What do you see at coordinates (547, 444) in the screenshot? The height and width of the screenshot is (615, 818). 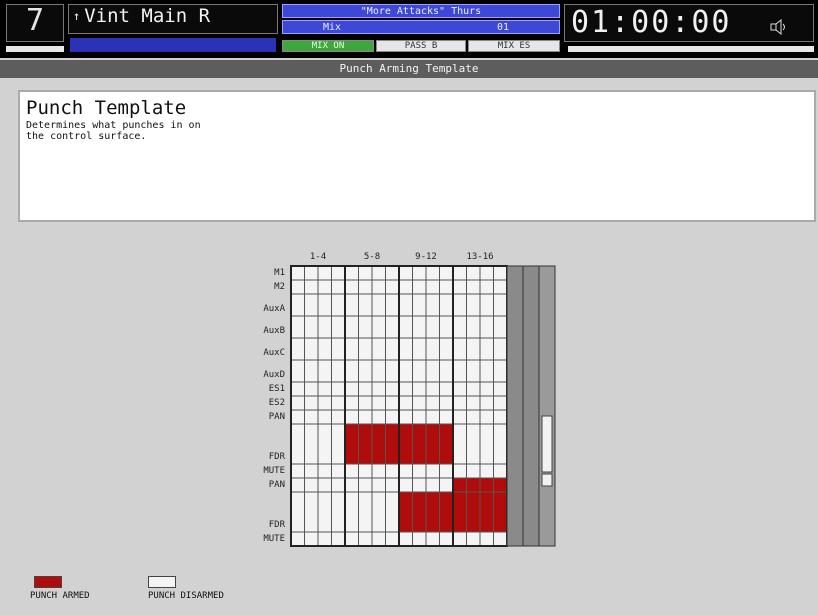 I see `scrollbar-thumb` at bounding box center [547, 444].